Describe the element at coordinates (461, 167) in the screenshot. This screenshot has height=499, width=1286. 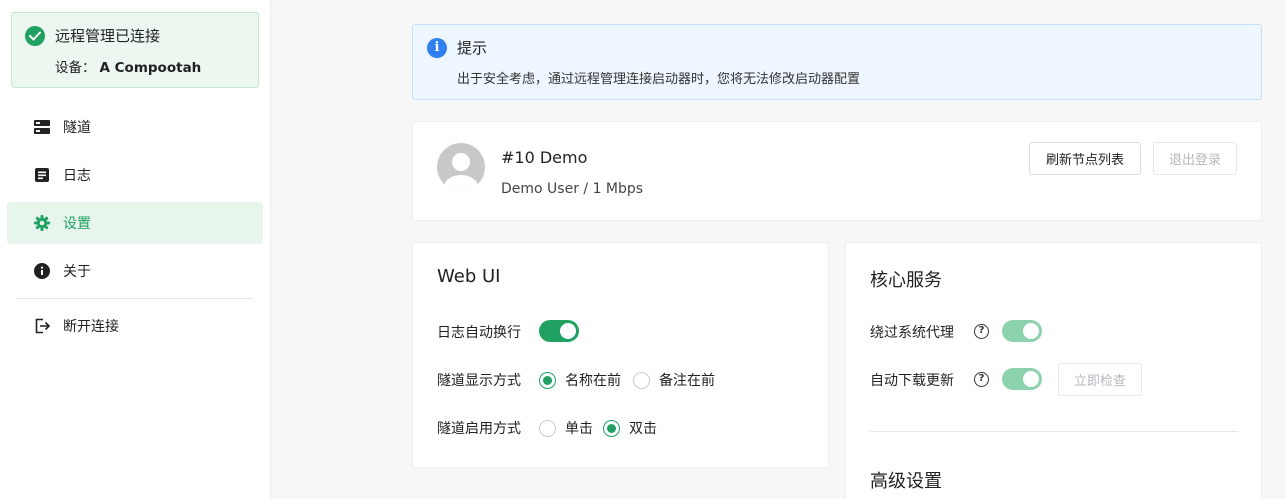
I see `avatar` at that location.